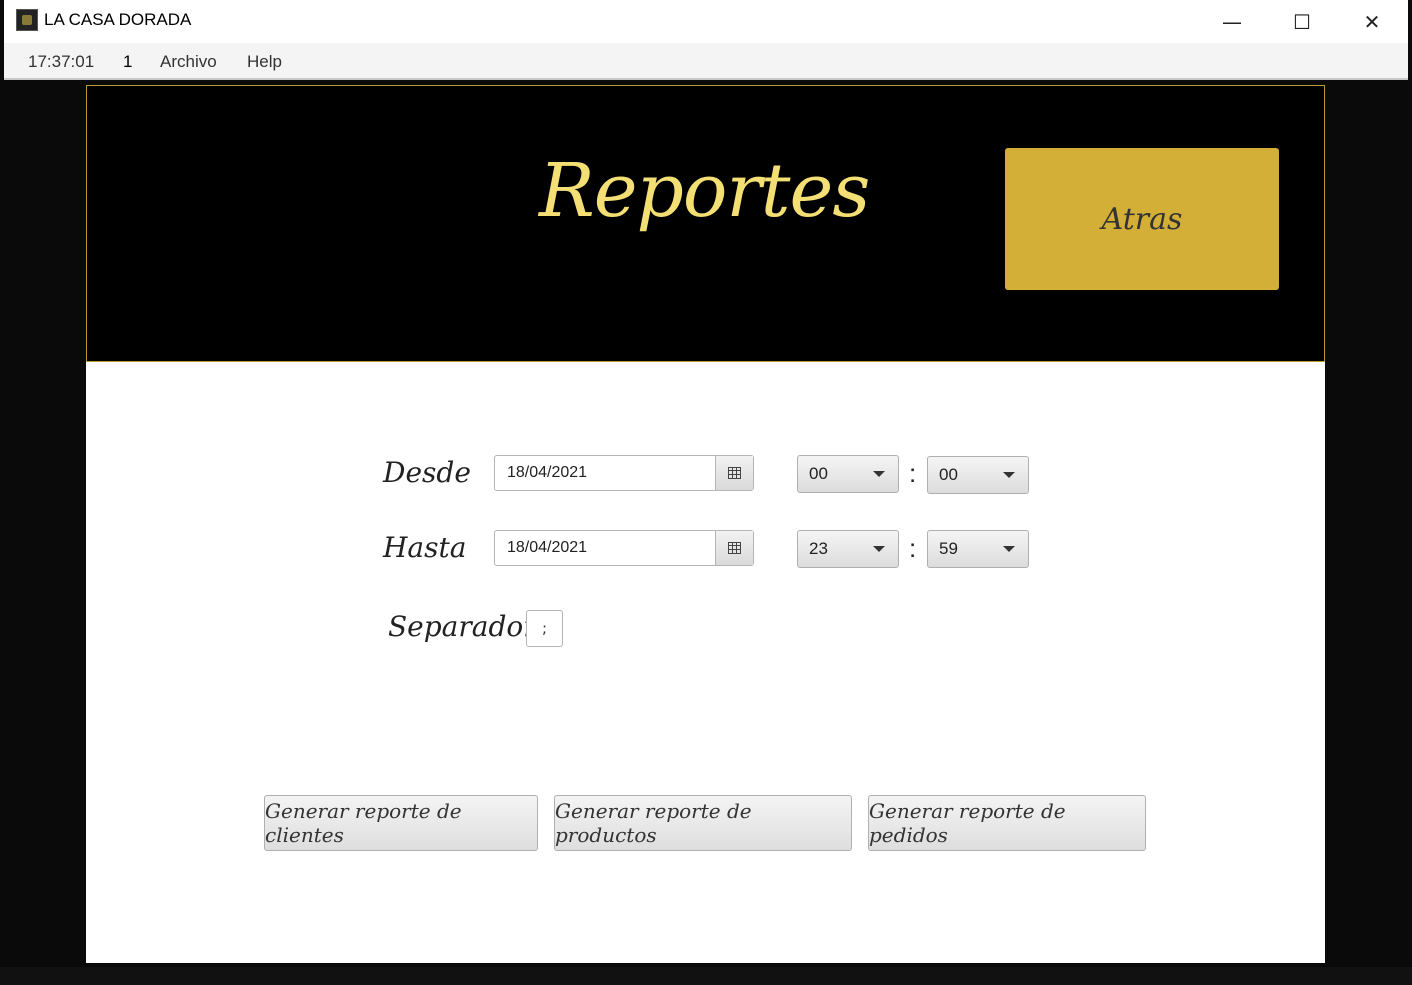 The width and height of the screenshot is (1412, 985). What do you see at coordinates (118, 19) in the screenshot?
I see `window-title: LA CASA DORADA` at bounding box center [118, 19].